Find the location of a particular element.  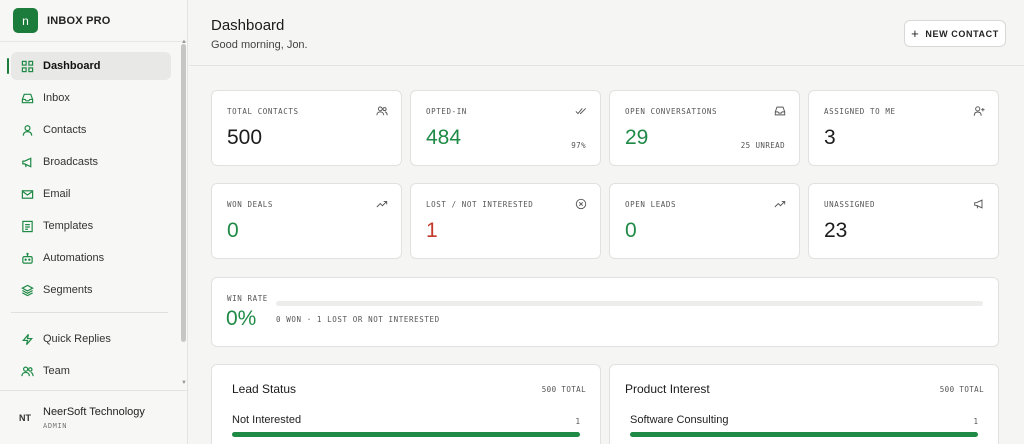

sidebar-item-automations: Automations is located at coordinates (91, 258).